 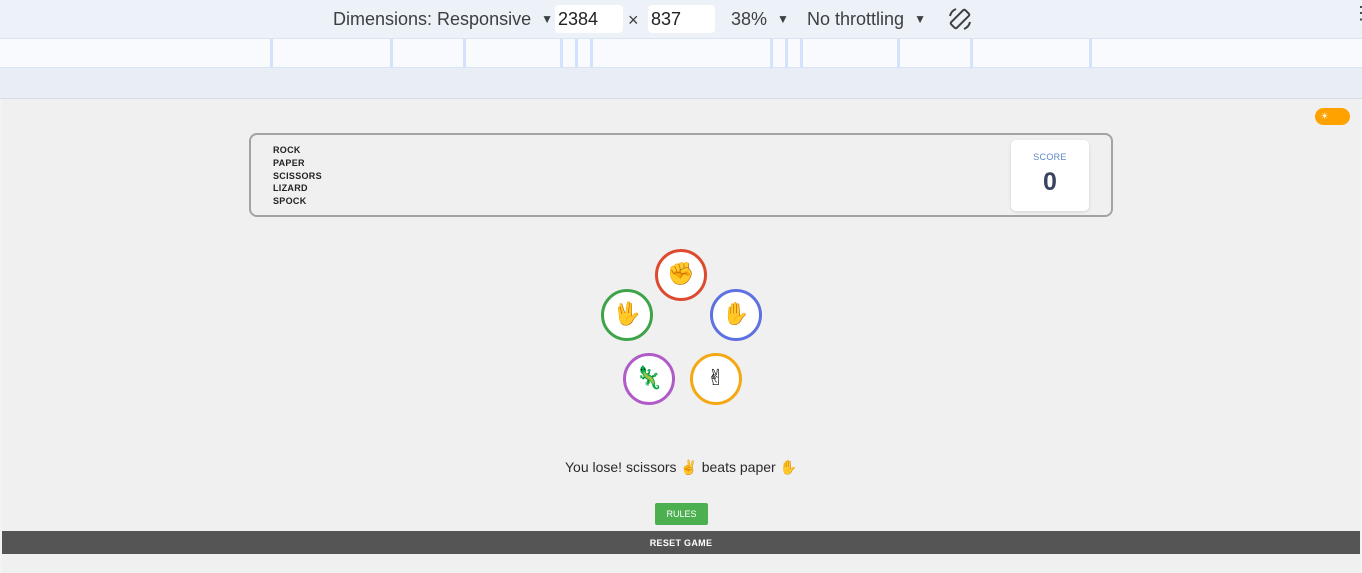 What do you see at coordinates (681, 514) in the screenshot?
I see `rules-button: RULES` at bounding box center [681, 514].